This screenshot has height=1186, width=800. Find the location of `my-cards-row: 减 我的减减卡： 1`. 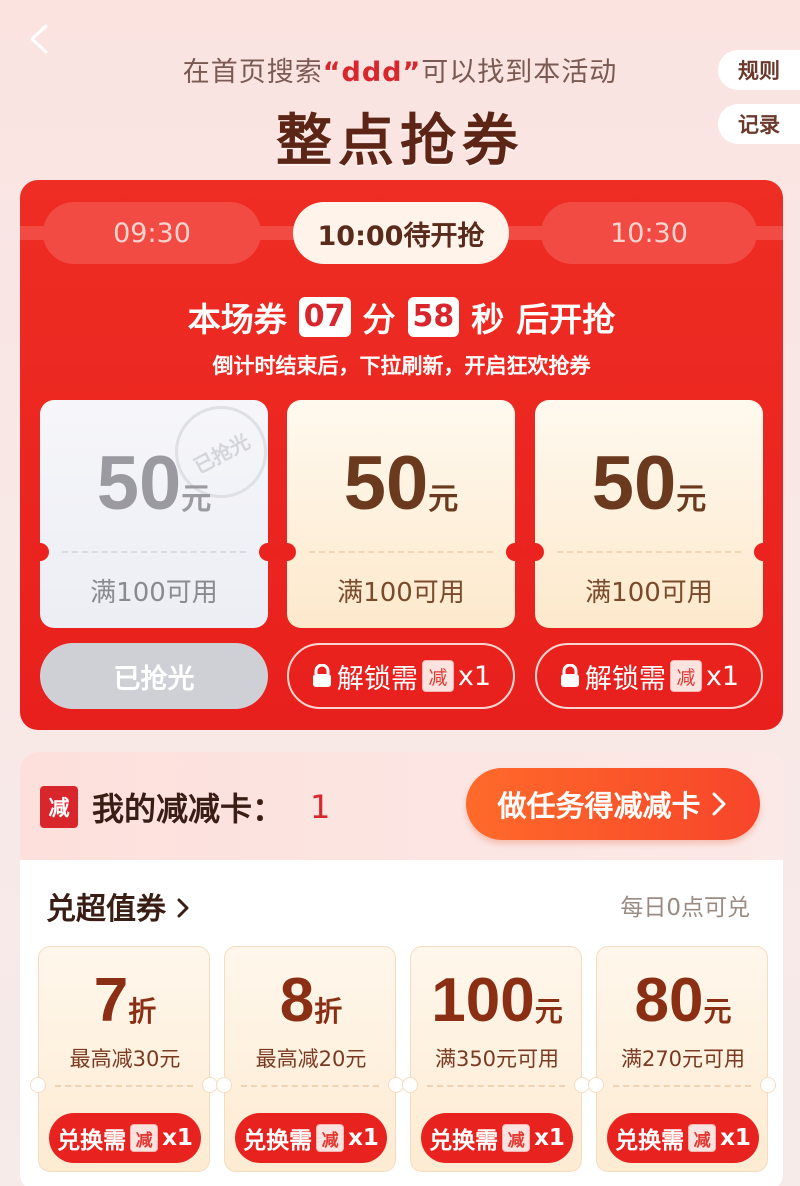

my-cards-row: 减 我的减减卡： 1 is located at coordinates (185, 807).